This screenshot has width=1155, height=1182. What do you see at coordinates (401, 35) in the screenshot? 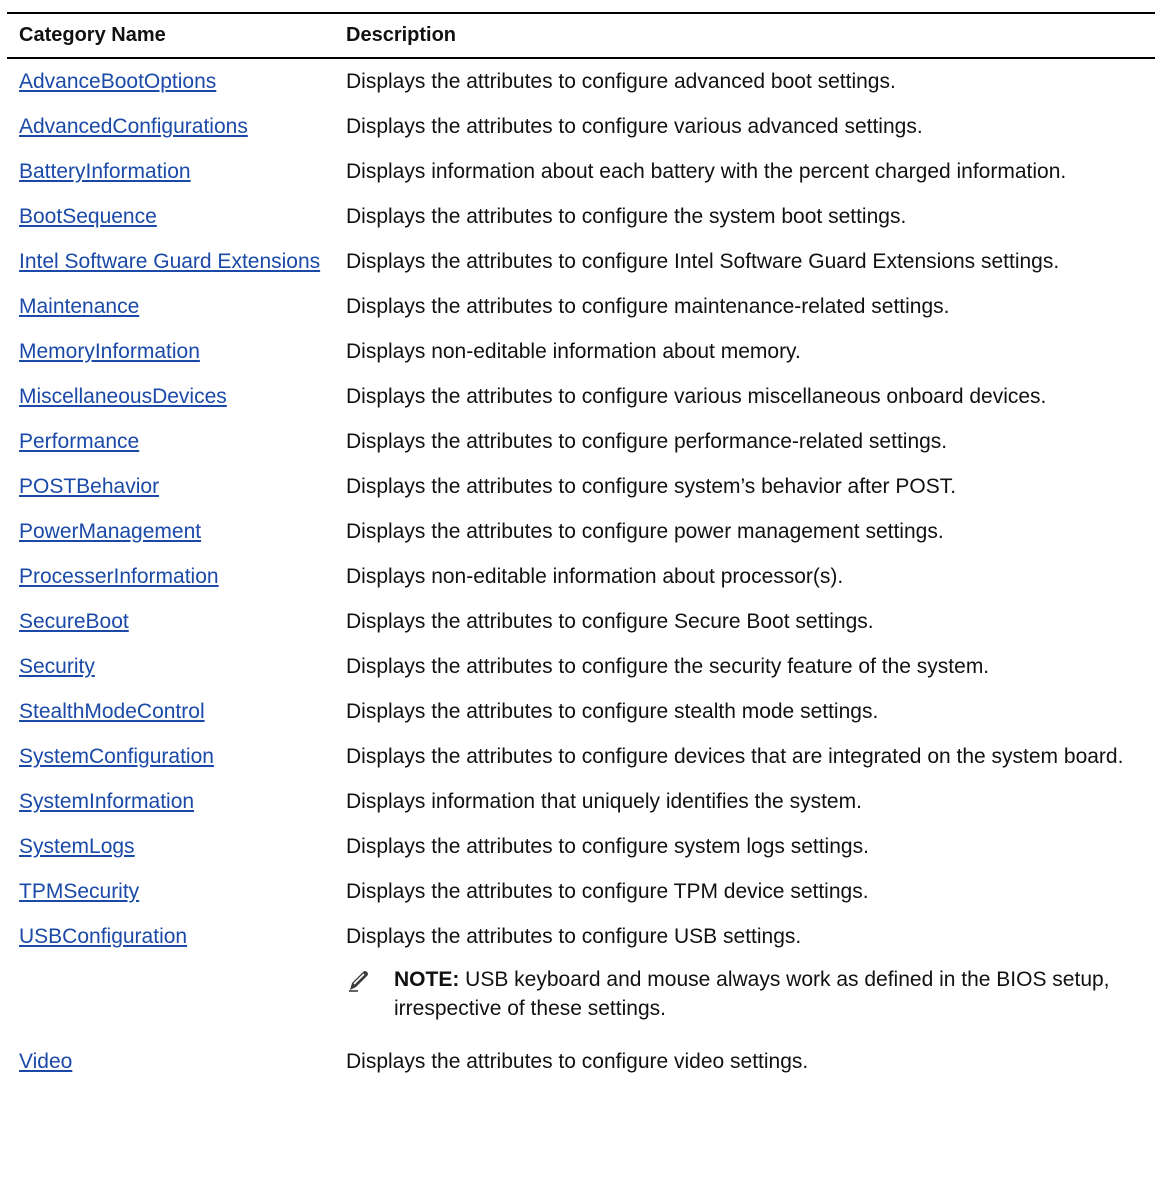
I see `header-description: Description` at bounding box center [401, 35].